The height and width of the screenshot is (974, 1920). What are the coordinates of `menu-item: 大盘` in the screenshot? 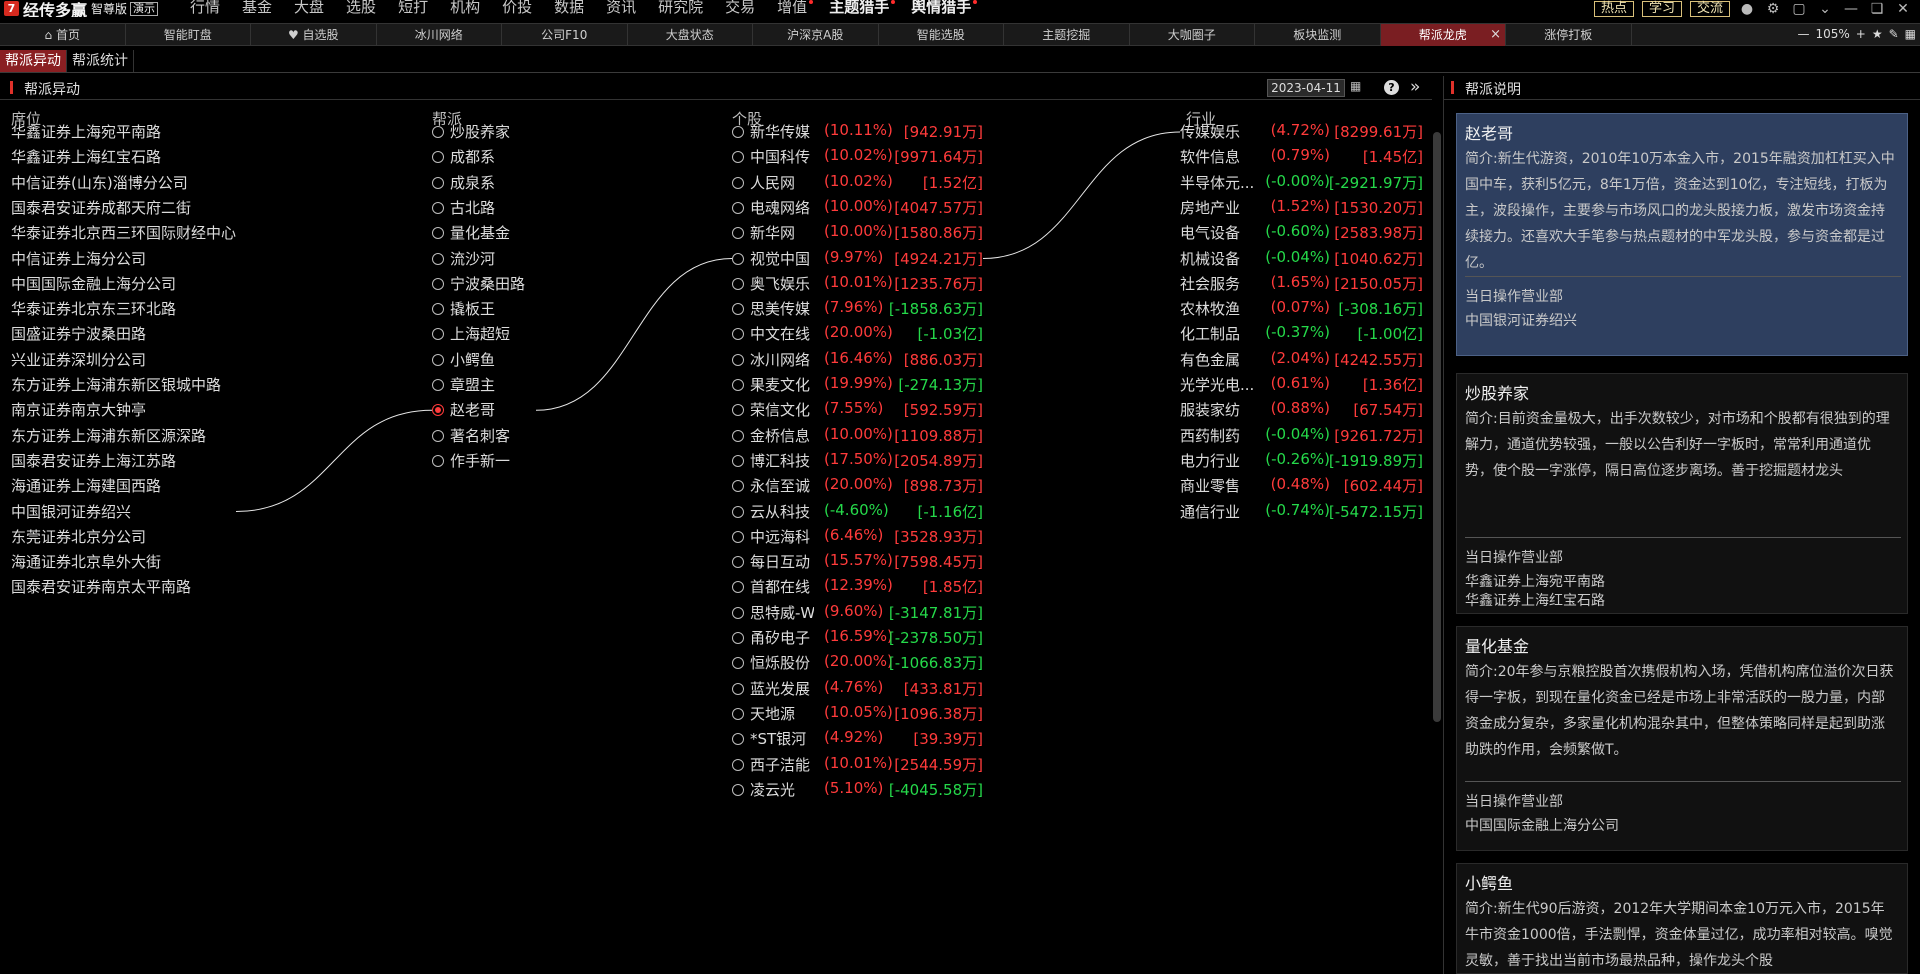 It's located at (309, 8).